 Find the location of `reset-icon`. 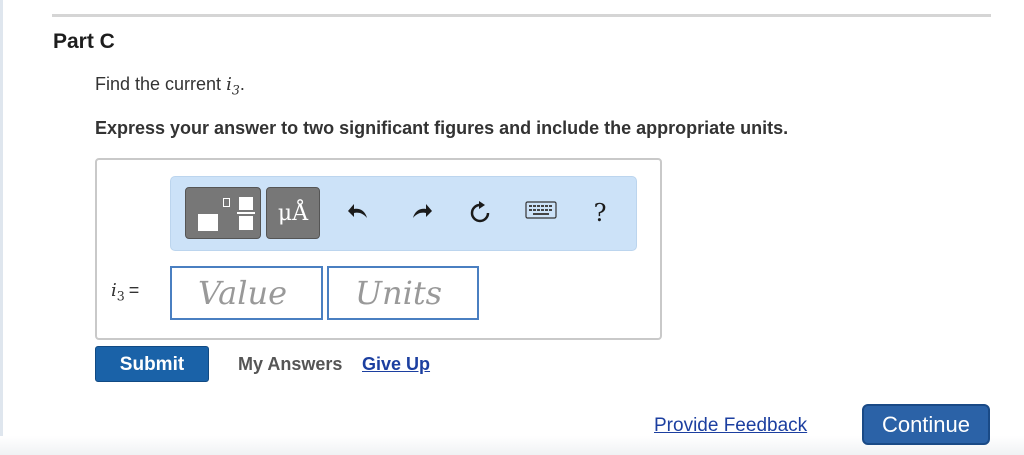

reset-icon is located at coordinates (480, 213).